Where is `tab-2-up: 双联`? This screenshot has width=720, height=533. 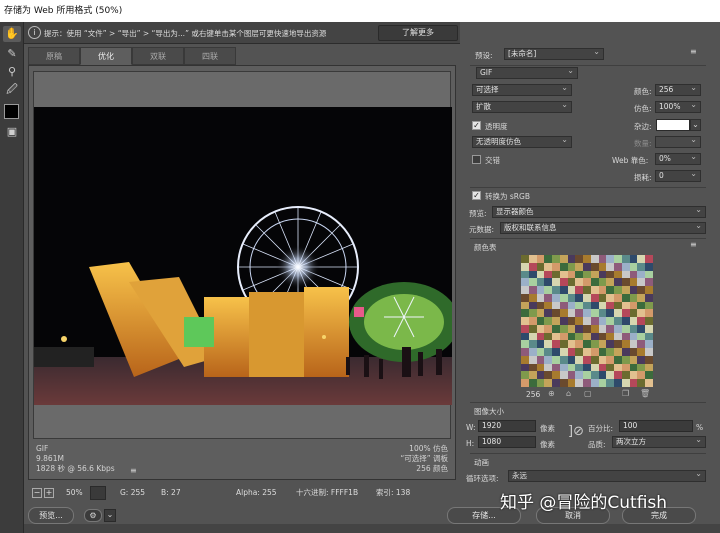 tab-2-up: 双联 is located at coordinates (158, 56).